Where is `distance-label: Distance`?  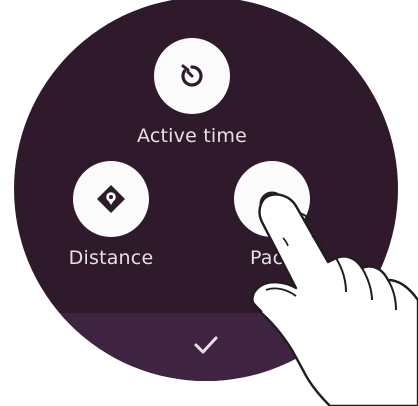 distance-label: Distance is located at coordinates (111, 258).